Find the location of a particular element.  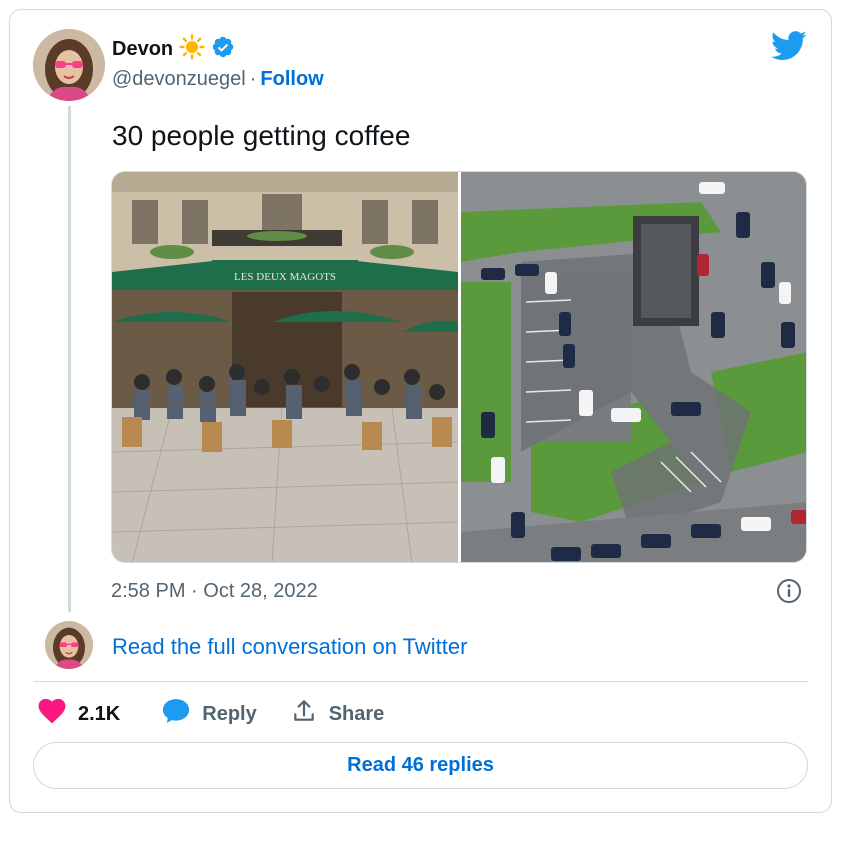

read-full-conversation-link: Read the full conversation on Twitter is located at coordinates (289, 647).